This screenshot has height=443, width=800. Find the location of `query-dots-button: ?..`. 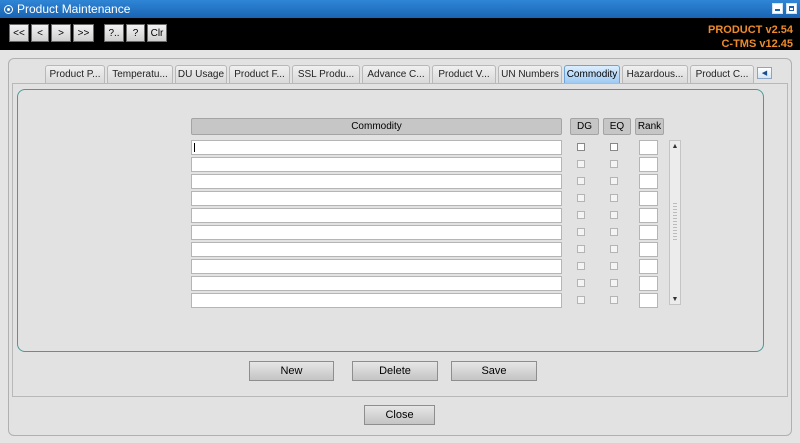

query-dots-button: ?.. is located at coordinates (114, 33).